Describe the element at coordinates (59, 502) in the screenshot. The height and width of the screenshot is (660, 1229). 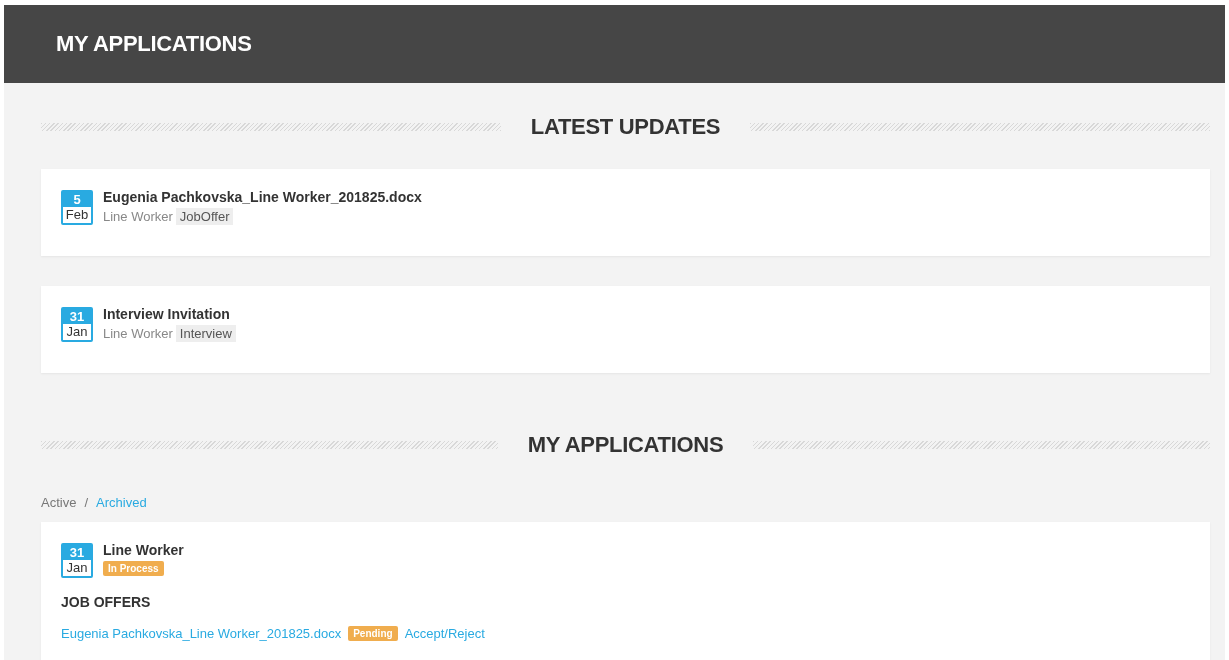
I see `filter-link: Active` at that location.